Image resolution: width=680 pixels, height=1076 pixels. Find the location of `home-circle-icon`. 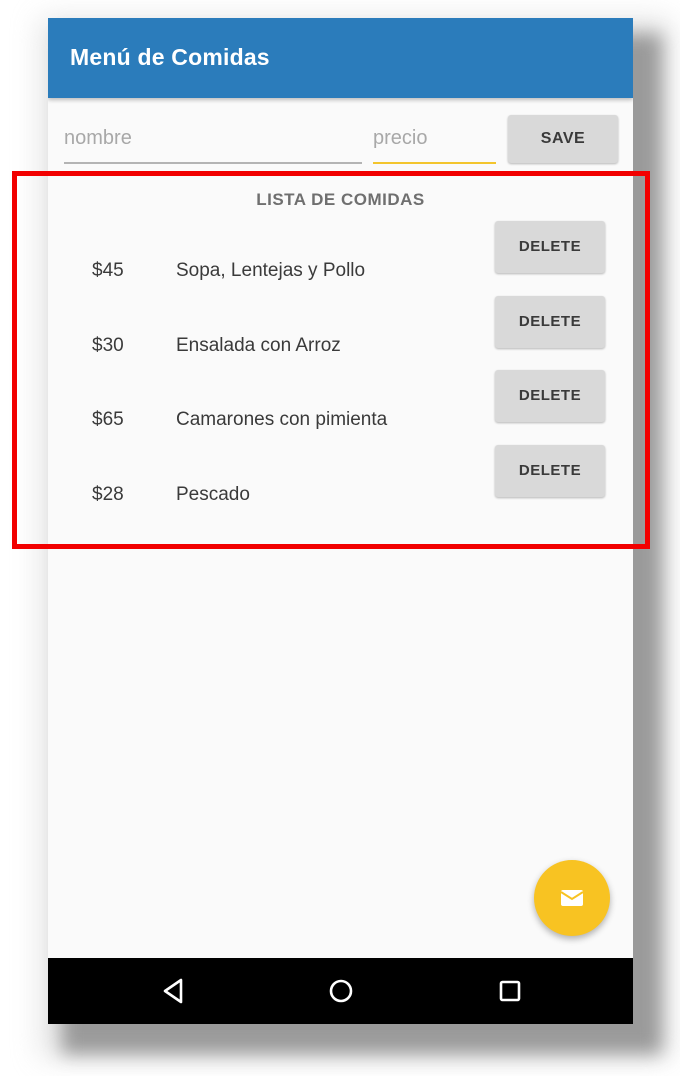

home-circle-icon is located at coordinates (341, 991).